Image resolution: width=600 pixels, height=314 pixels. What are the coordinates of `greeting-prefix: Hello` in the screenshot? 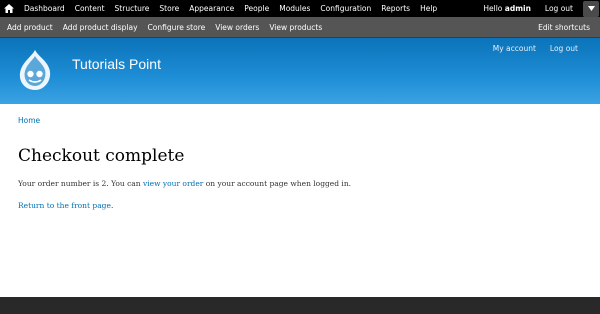 It's located at (493, 8).